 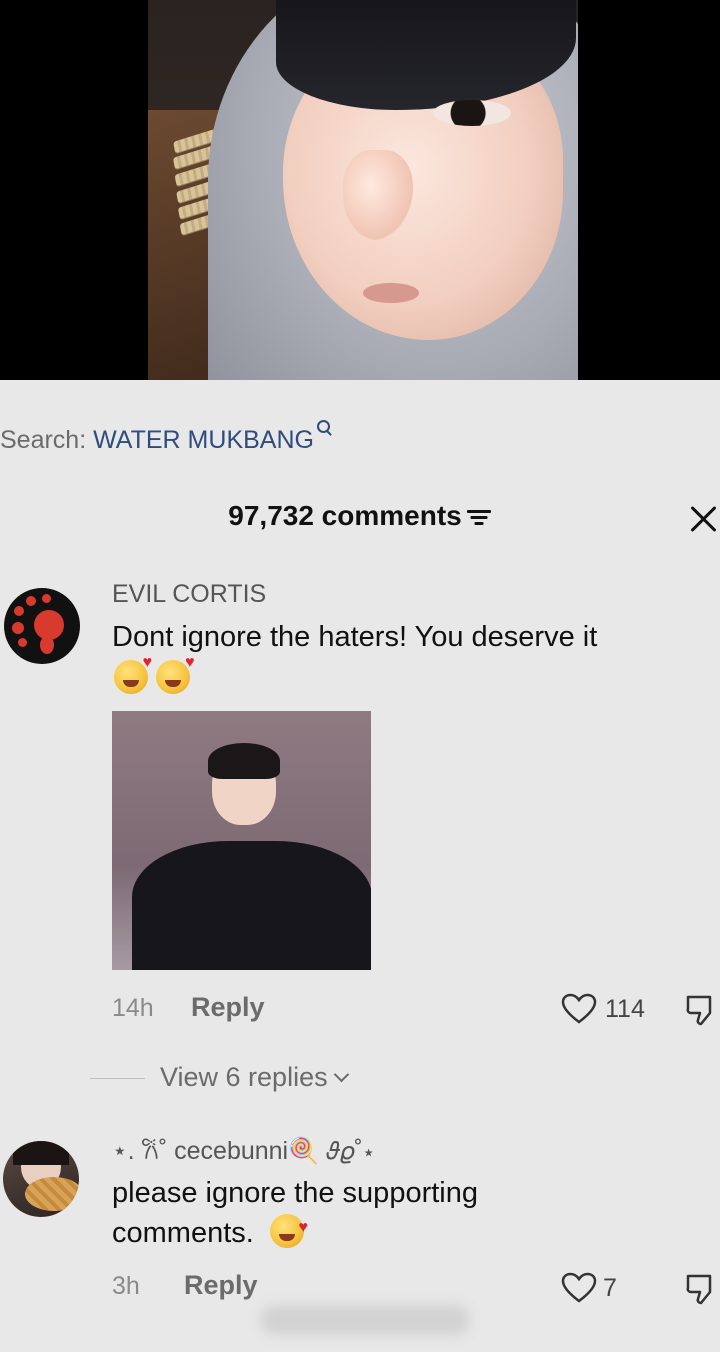 What do you see at coordinates (189, 594) in the screenshot?
I see `comment-username: EVIL CORTIS` at bounding box center [189, 594].